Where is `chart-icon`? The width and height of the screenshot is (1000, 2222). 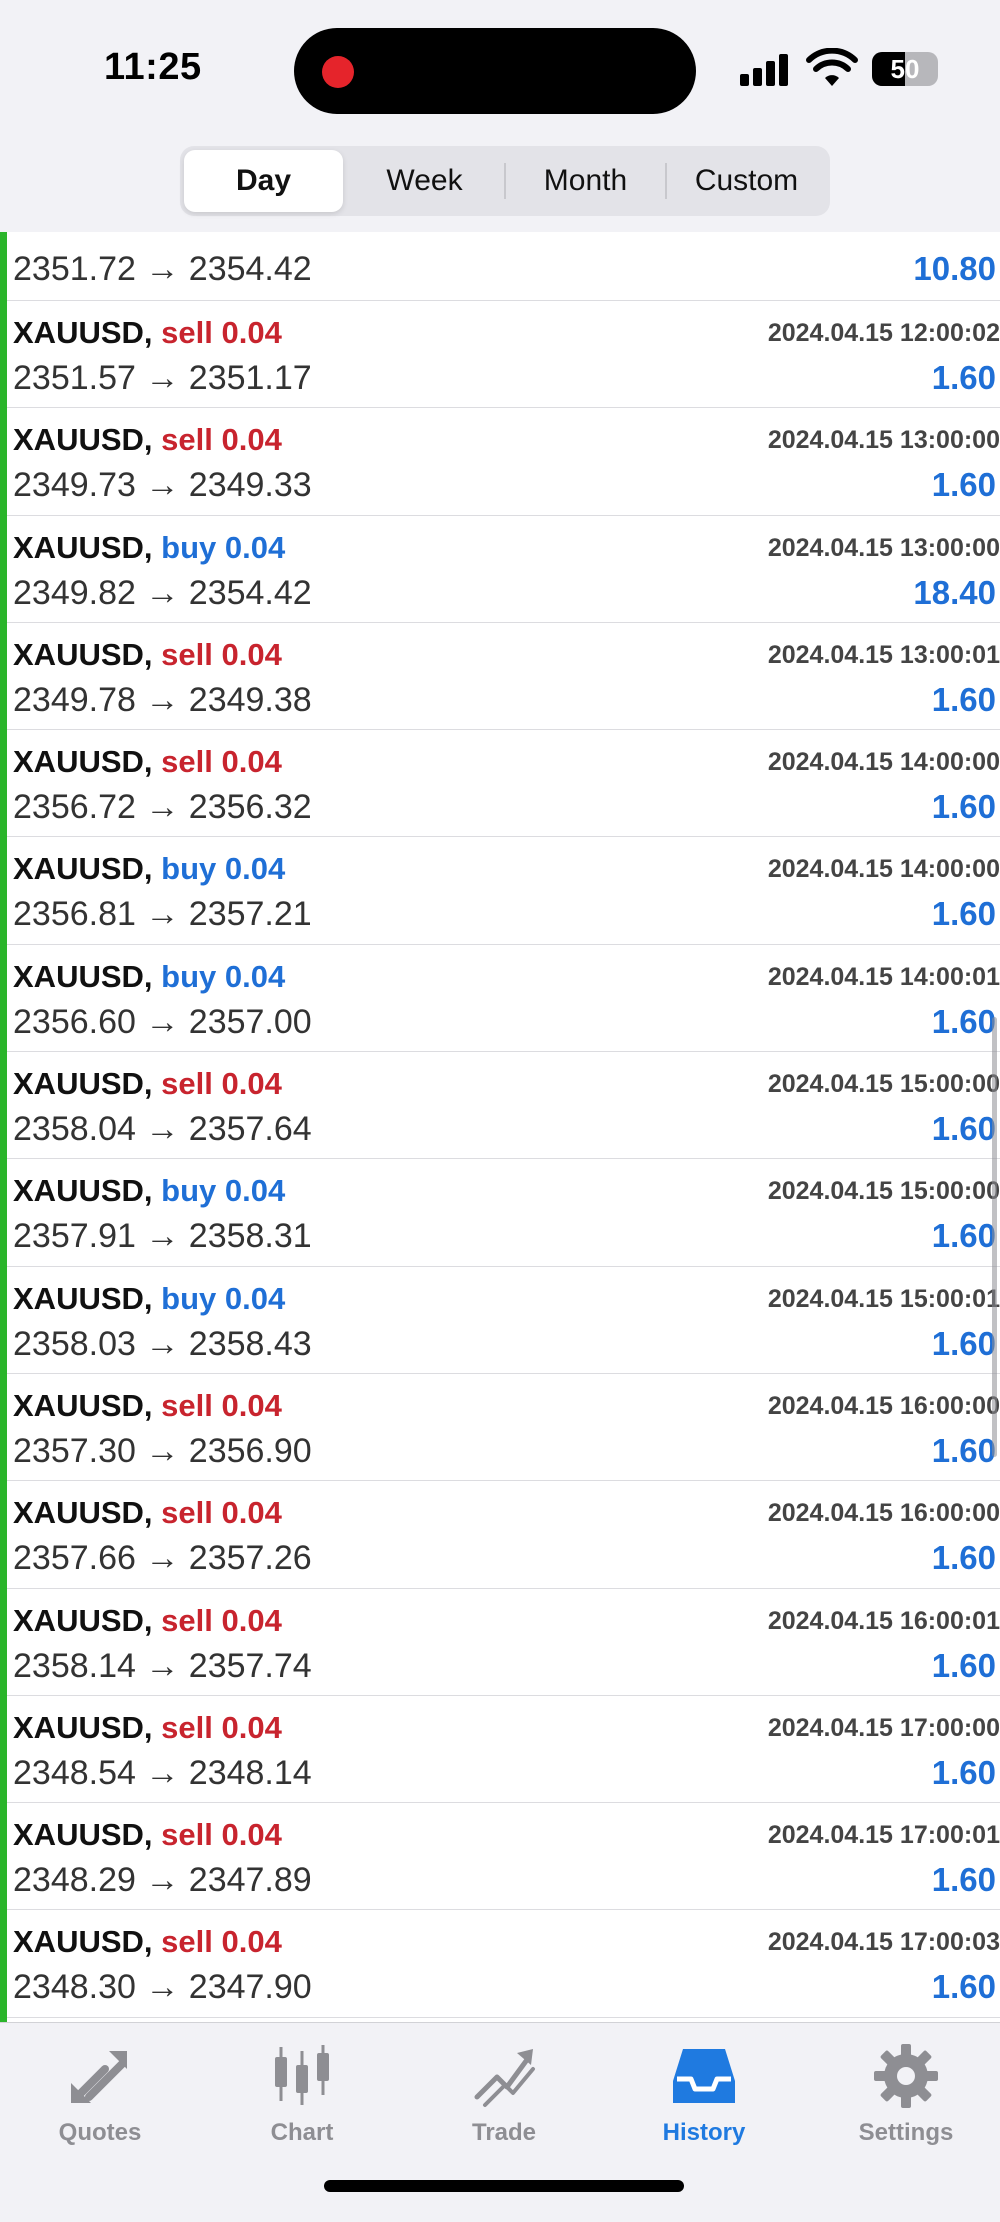
chart-icon is located at coordinates (302, 2075).